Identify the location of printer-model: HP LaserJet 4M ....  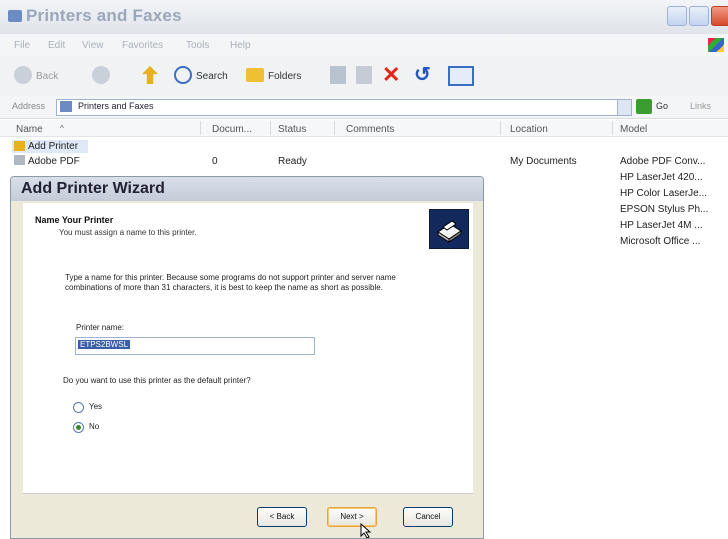
(661, 225).